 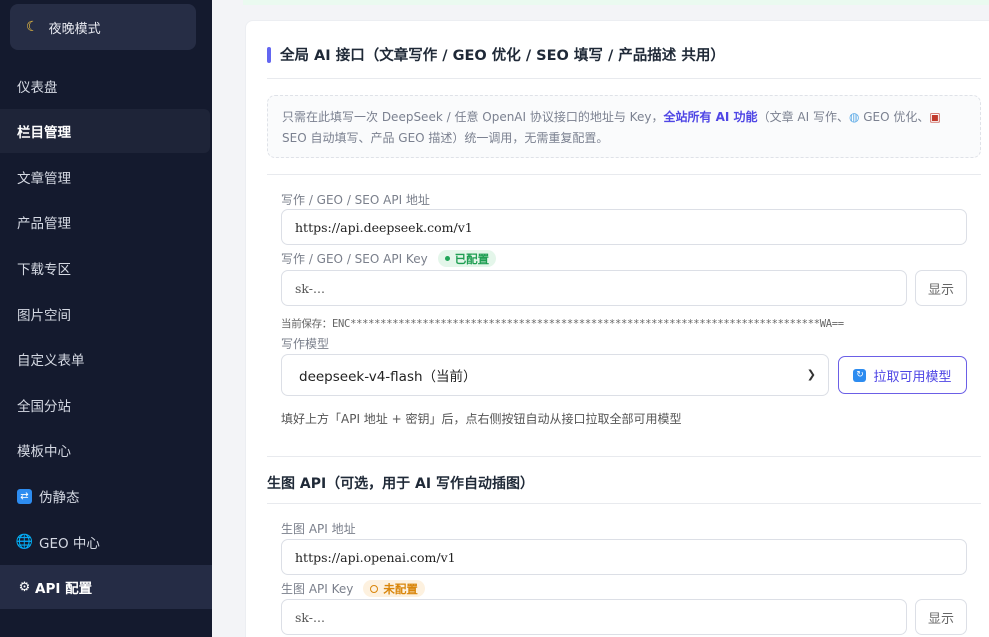 I want to click on image-api-url-input: https://api.openai.com/v1, so click(x=624, y=557).